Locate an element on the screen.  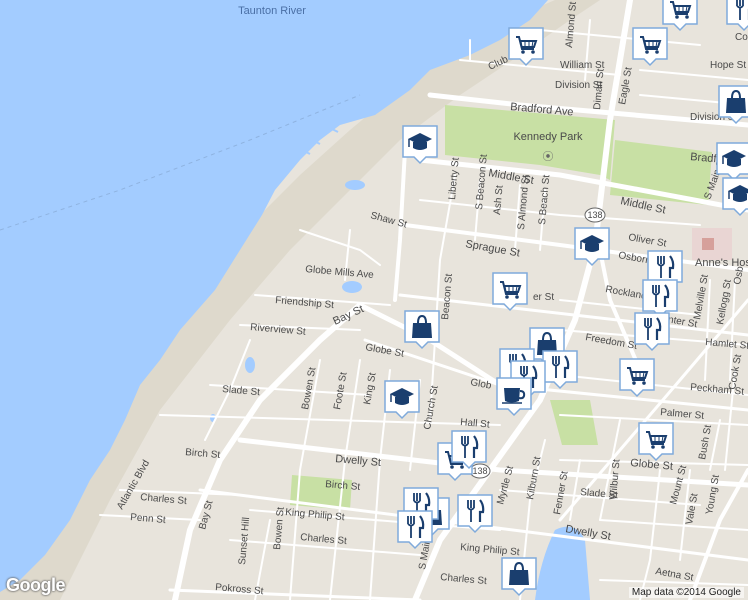
park-marker-icon: ⦿ is located at coordinates (548, 156).